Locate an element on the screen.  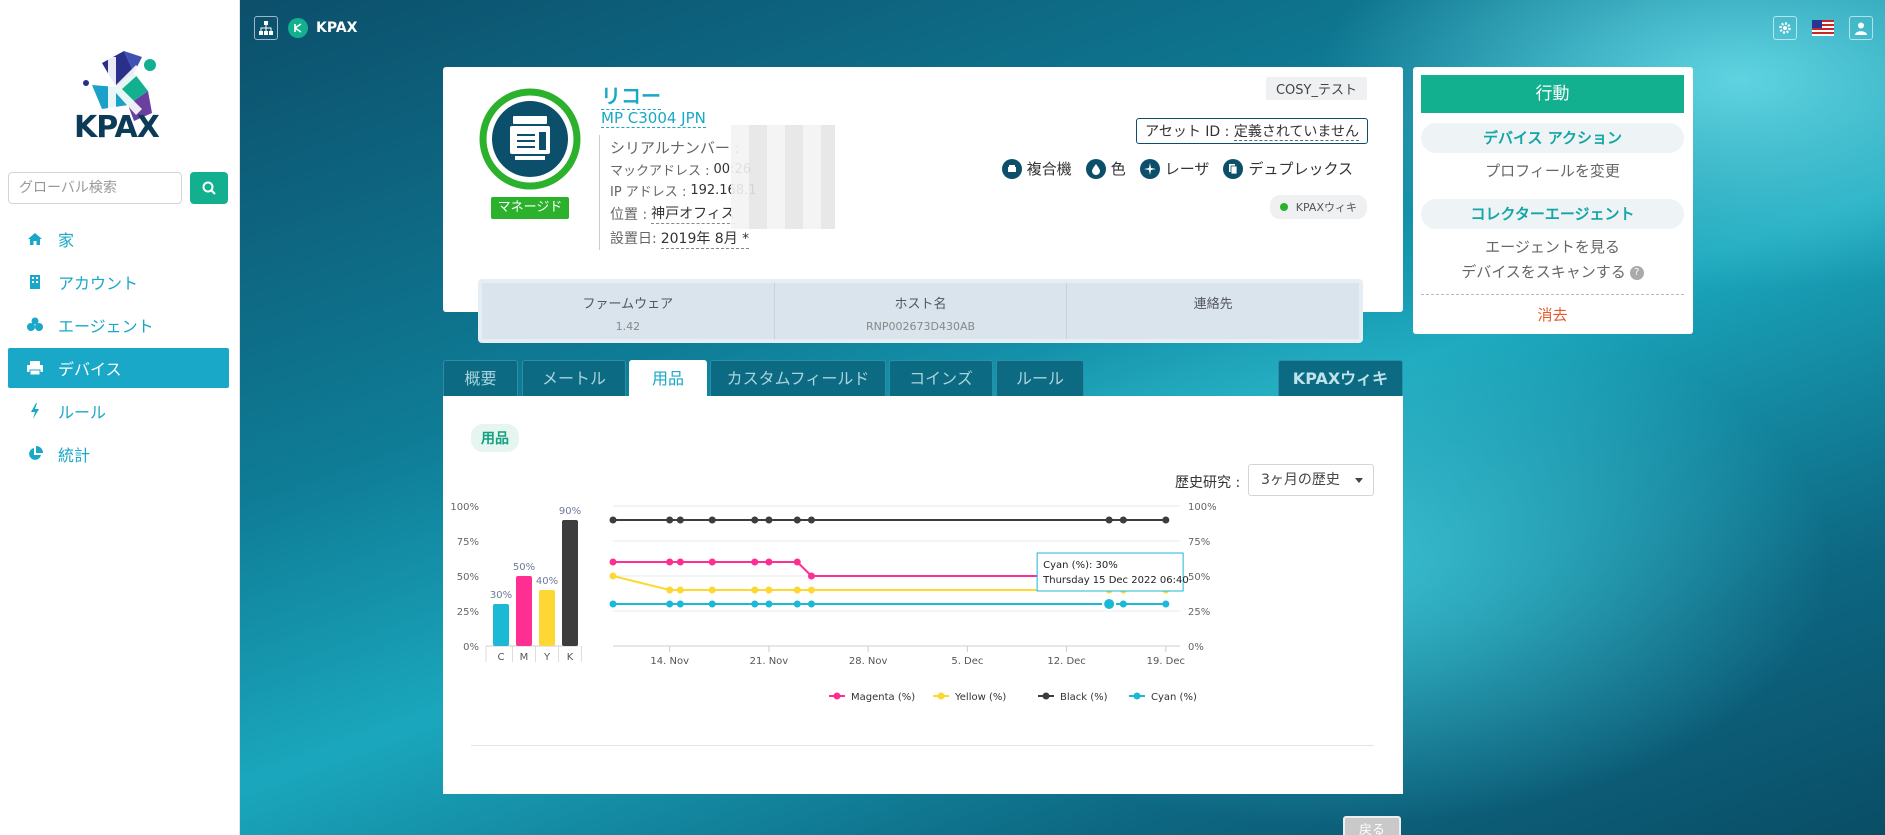
sidebar-nav: 家 アカウント エージェント デバイス ルール 統計 is located at coordinates (118, 348).